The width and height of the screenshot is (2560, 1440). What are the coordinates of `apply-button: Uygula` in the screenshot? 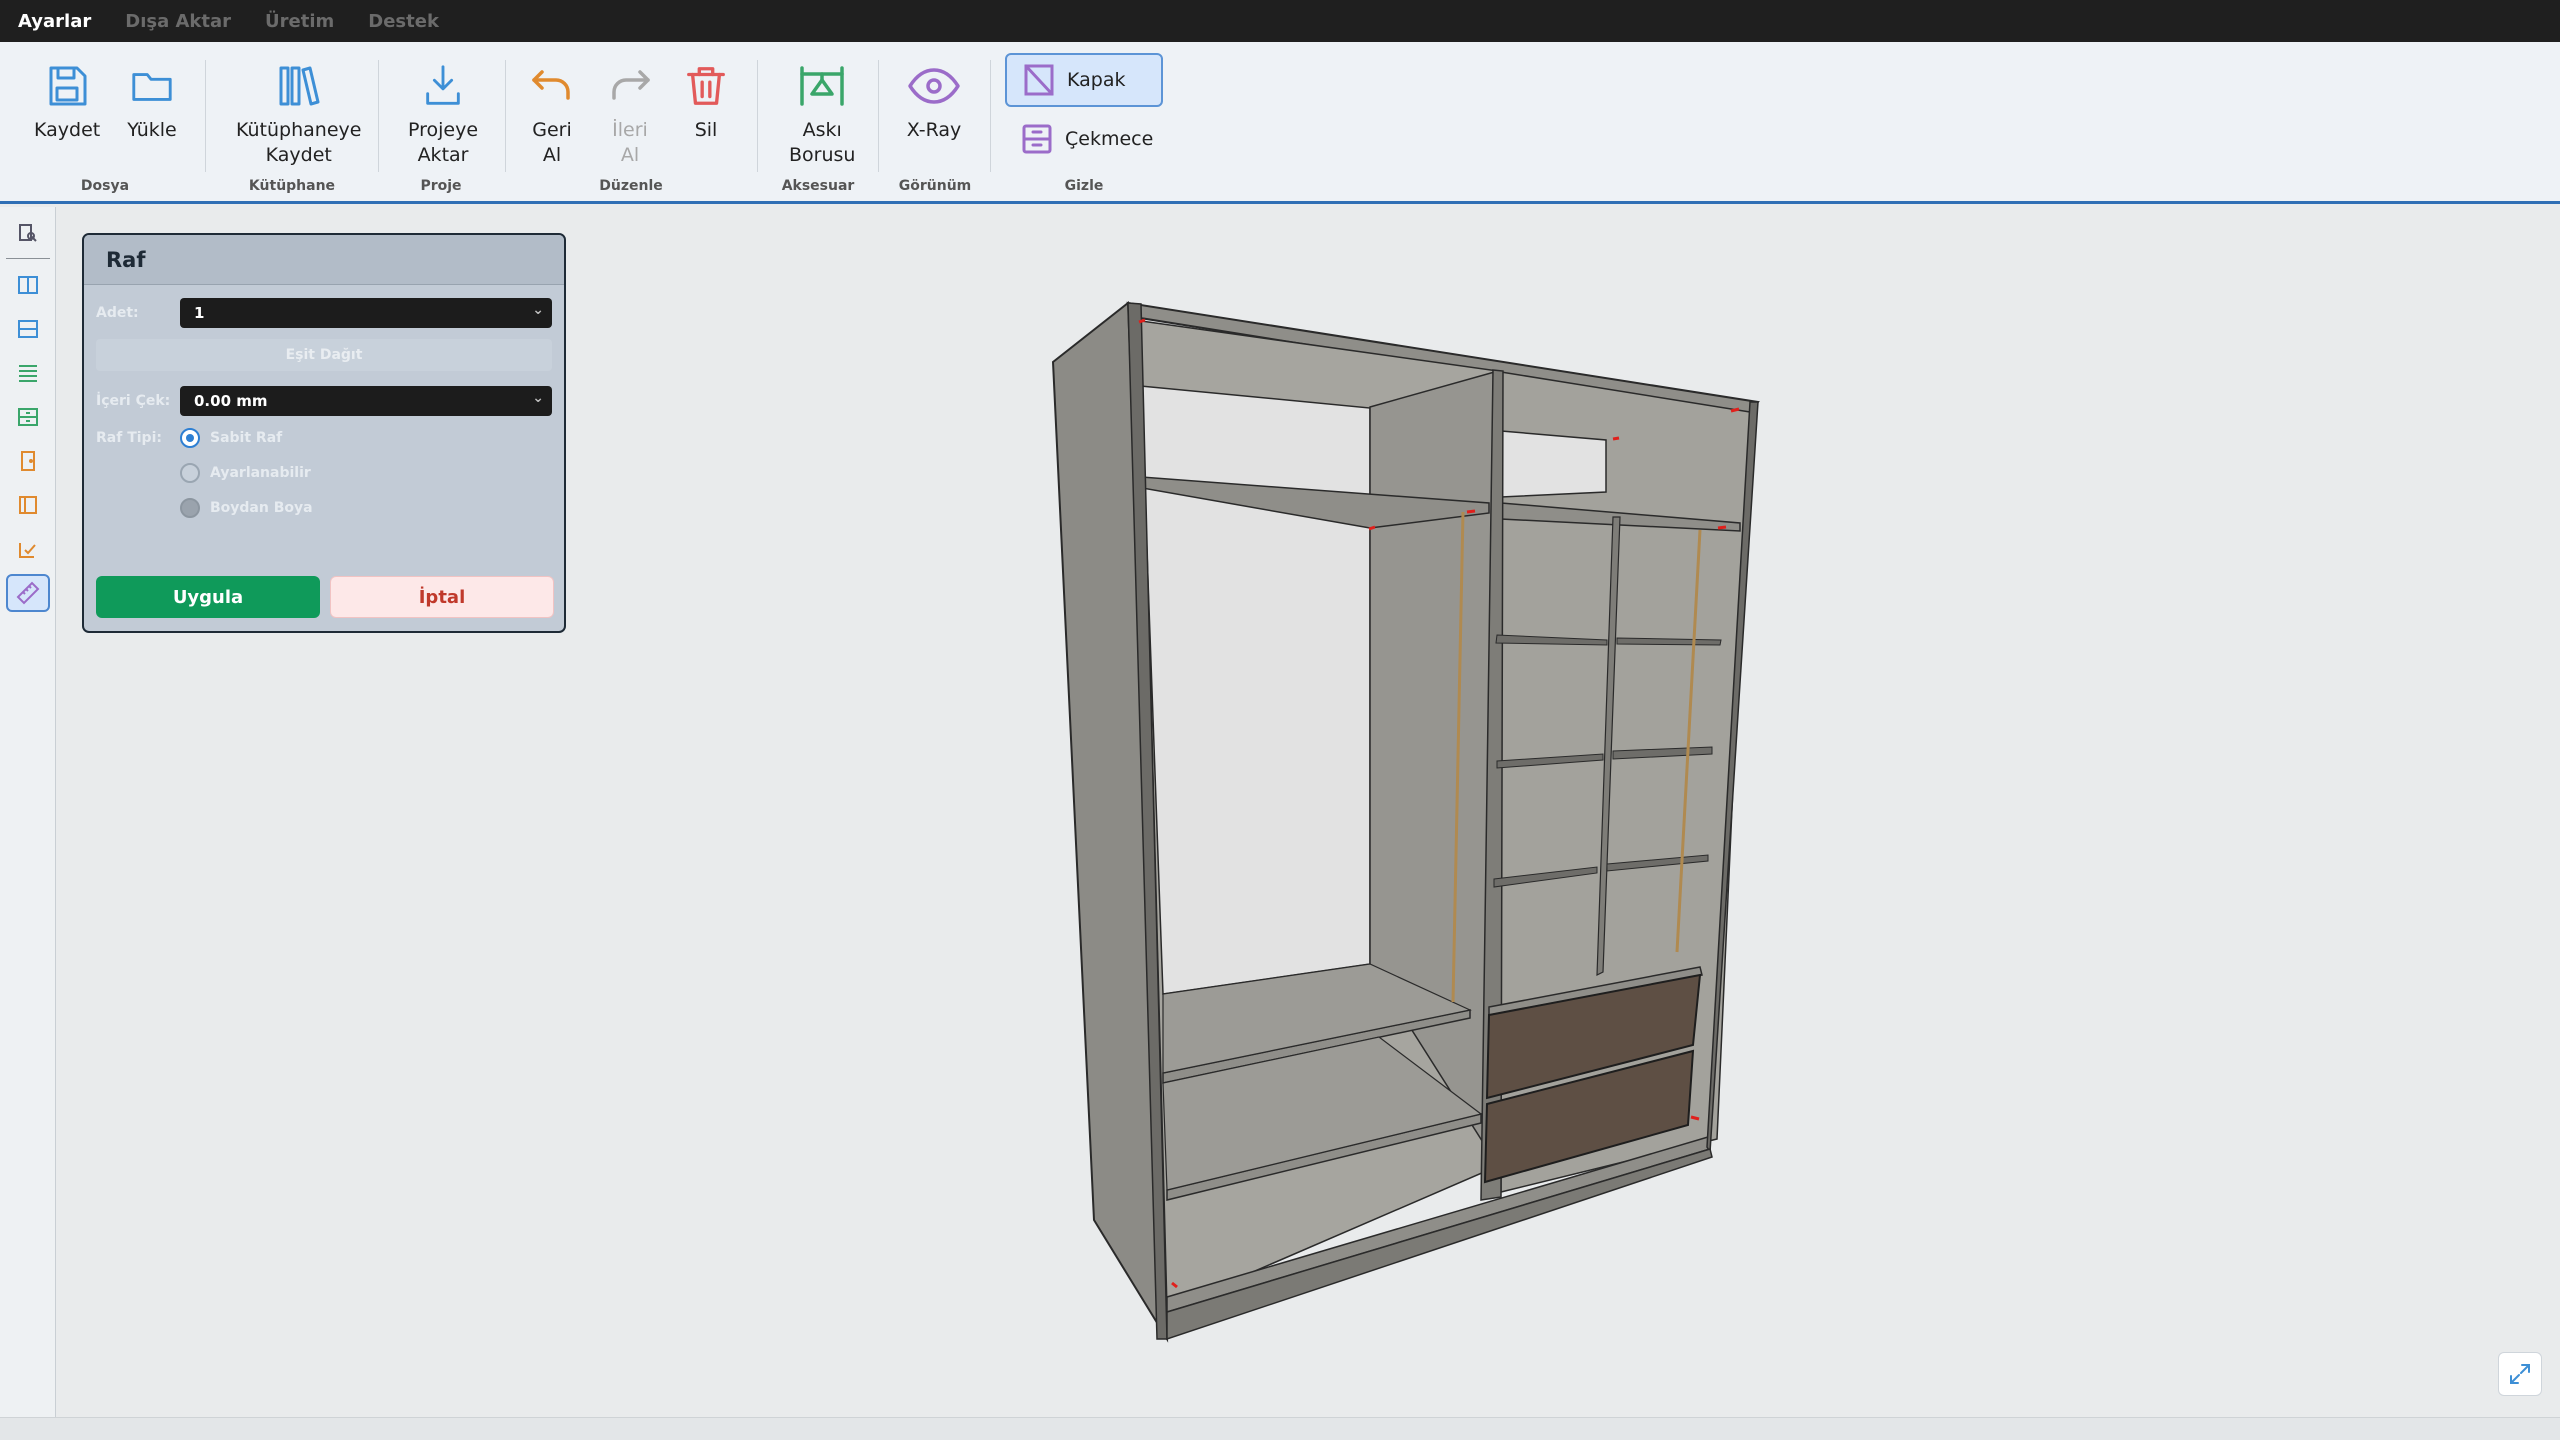 It's located at (208, 597).